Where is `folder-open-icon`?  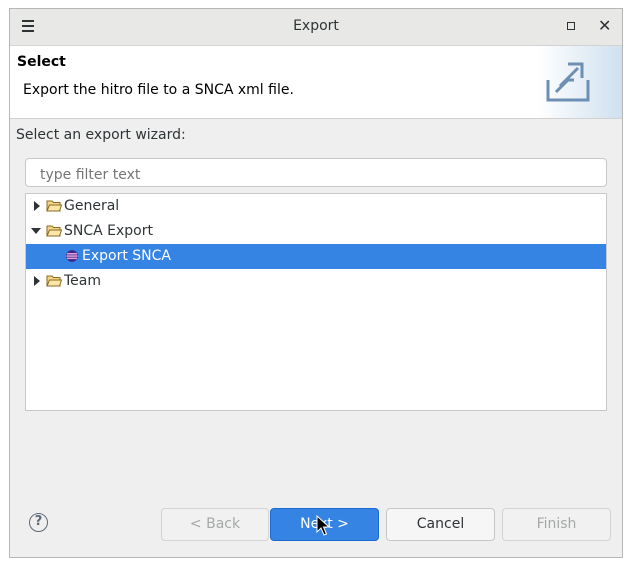 folder-open-icon is located at coordinates (54, 231).